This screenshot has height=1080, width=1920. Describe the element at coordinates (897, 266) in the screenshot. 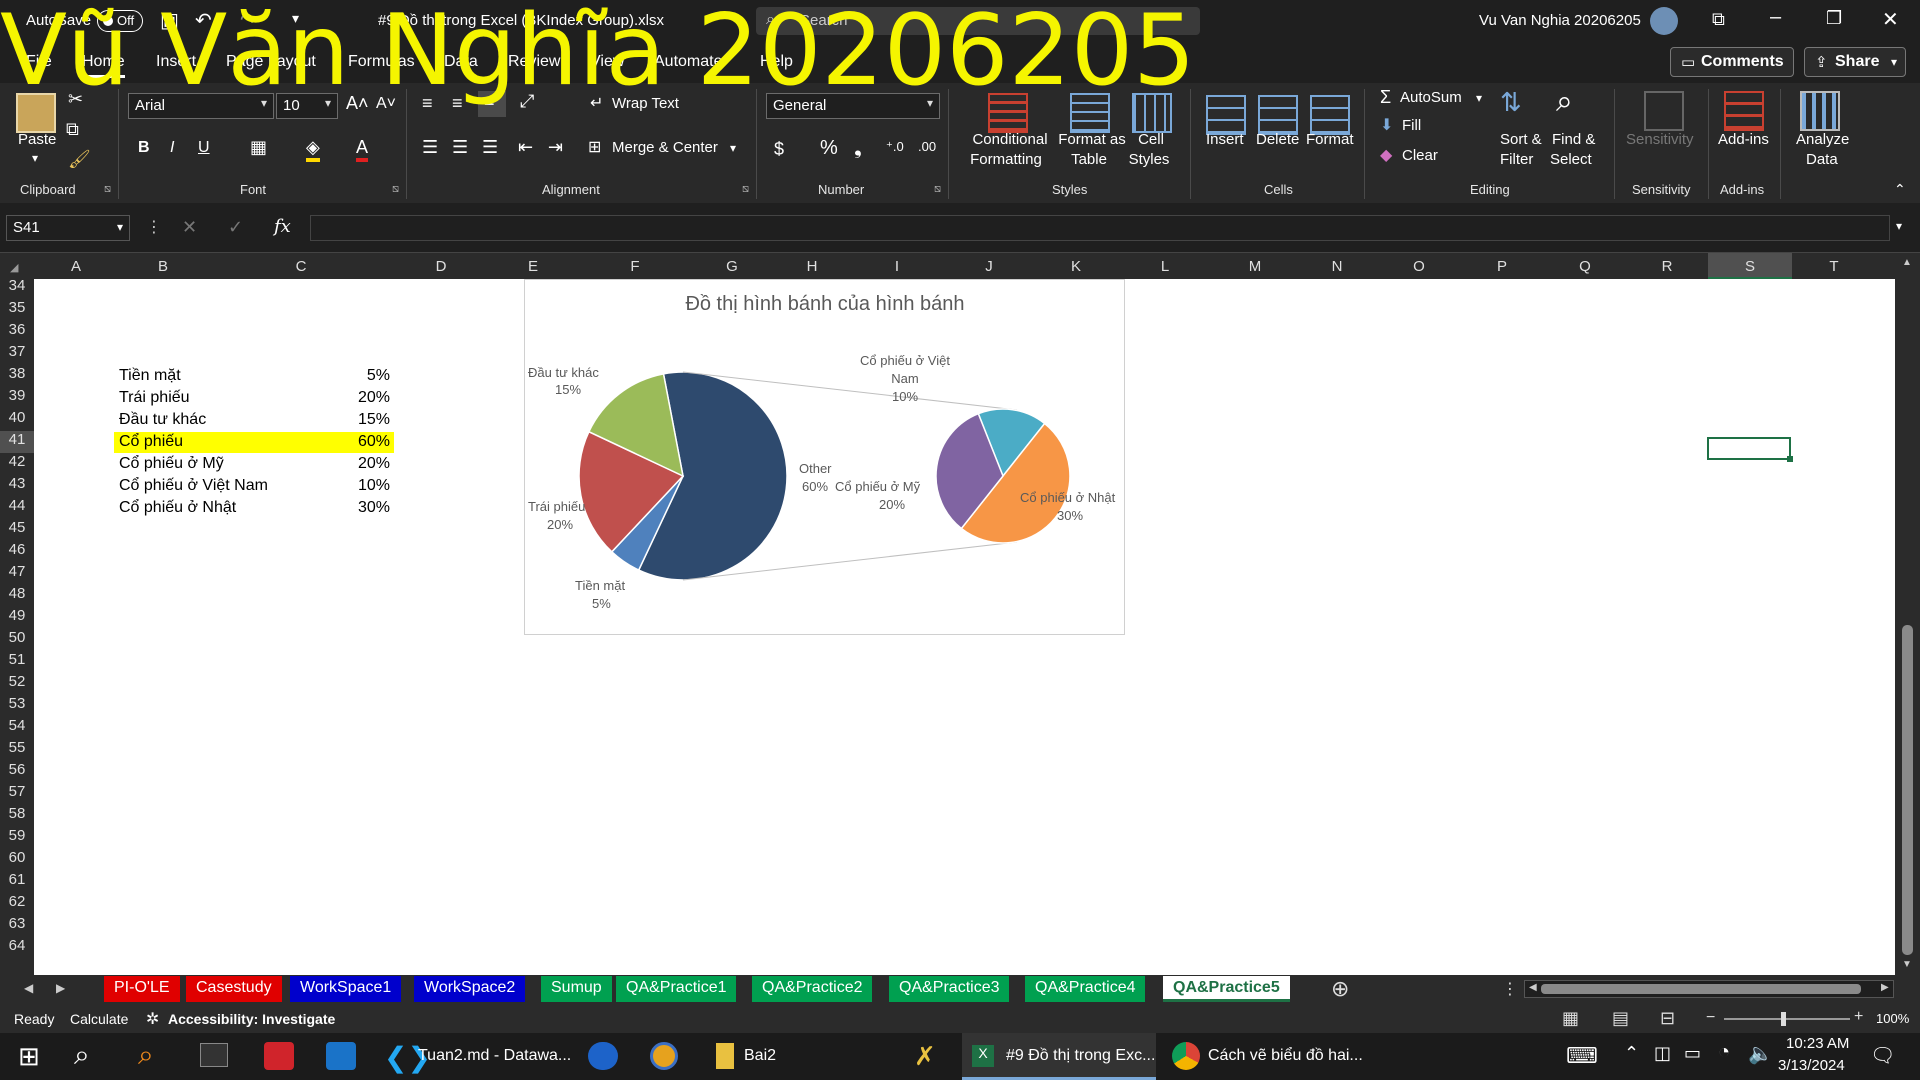

I see `column-header-i: I` at that location.